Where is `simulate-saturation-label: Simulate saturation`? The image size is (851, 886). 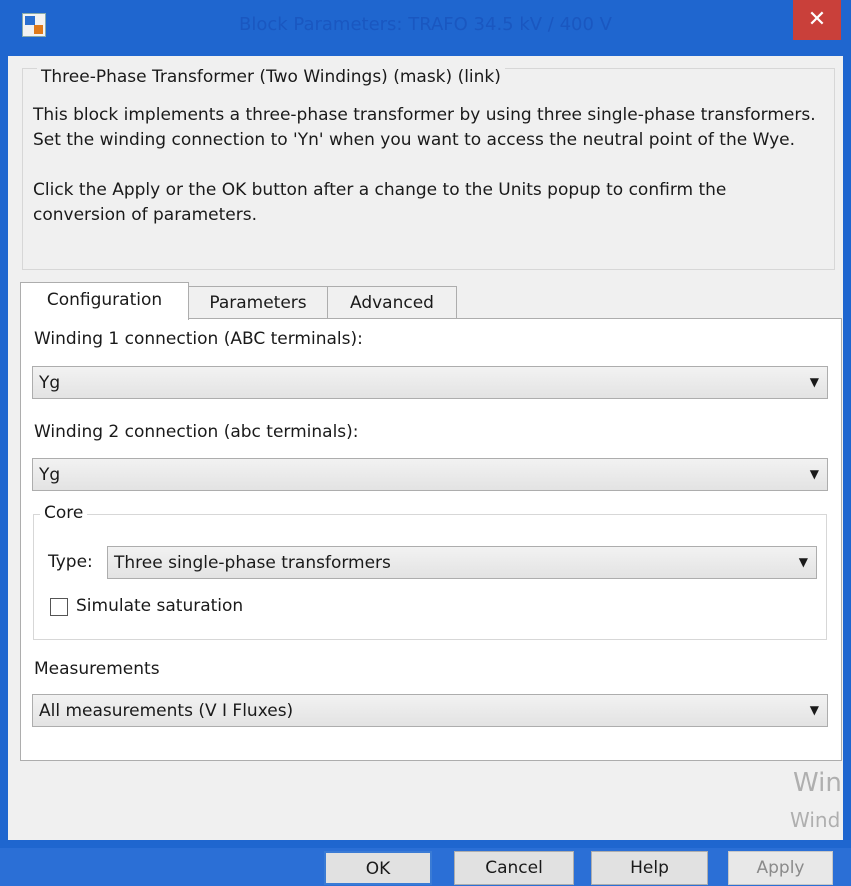
simulate-saturation-label: Simulate saturation is located at coordinates (159, 606).